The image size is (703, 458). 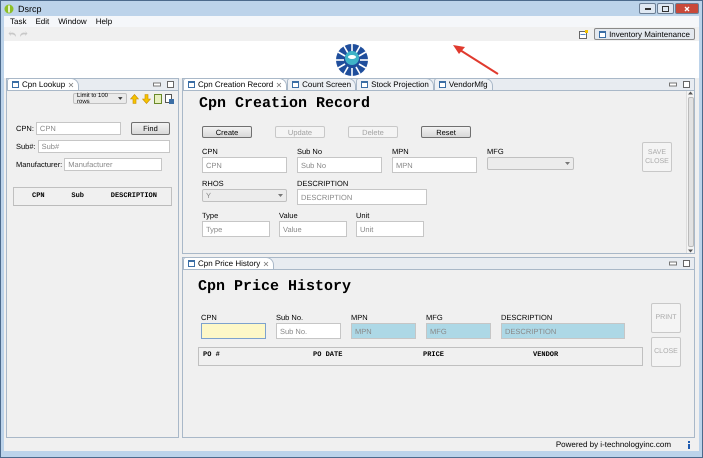 What do you see at coordinates (689, 444) in the screenshot?
I see `info-icon` at bounding box center [689, 444].